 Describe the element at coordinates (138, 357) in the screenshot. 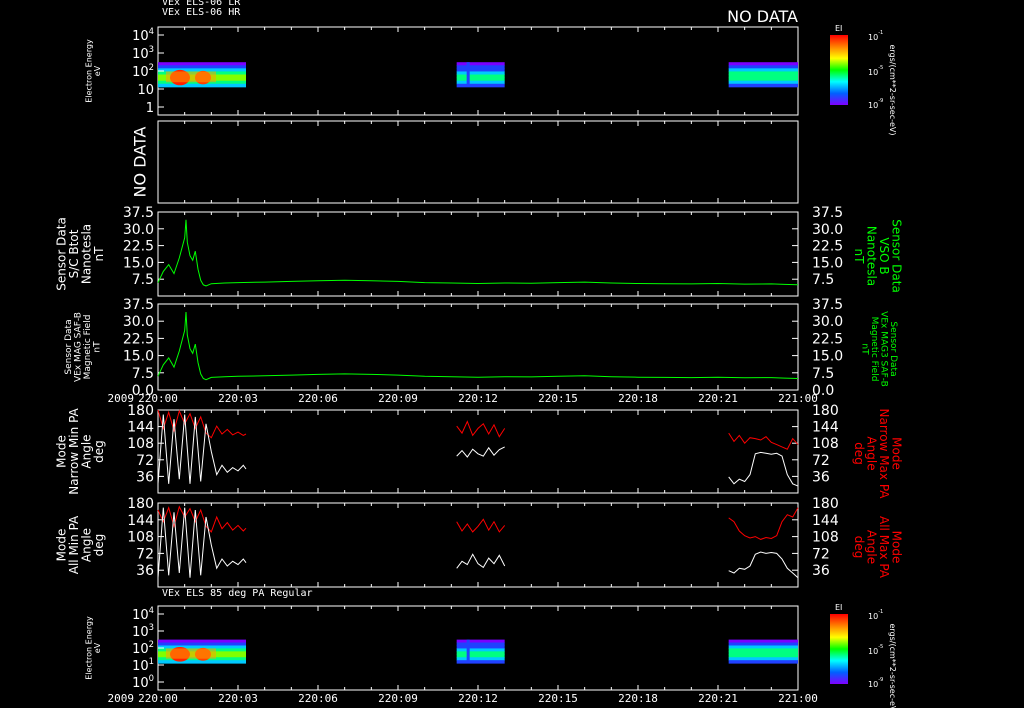

I see `y-tick-label: 15.0` at that location.